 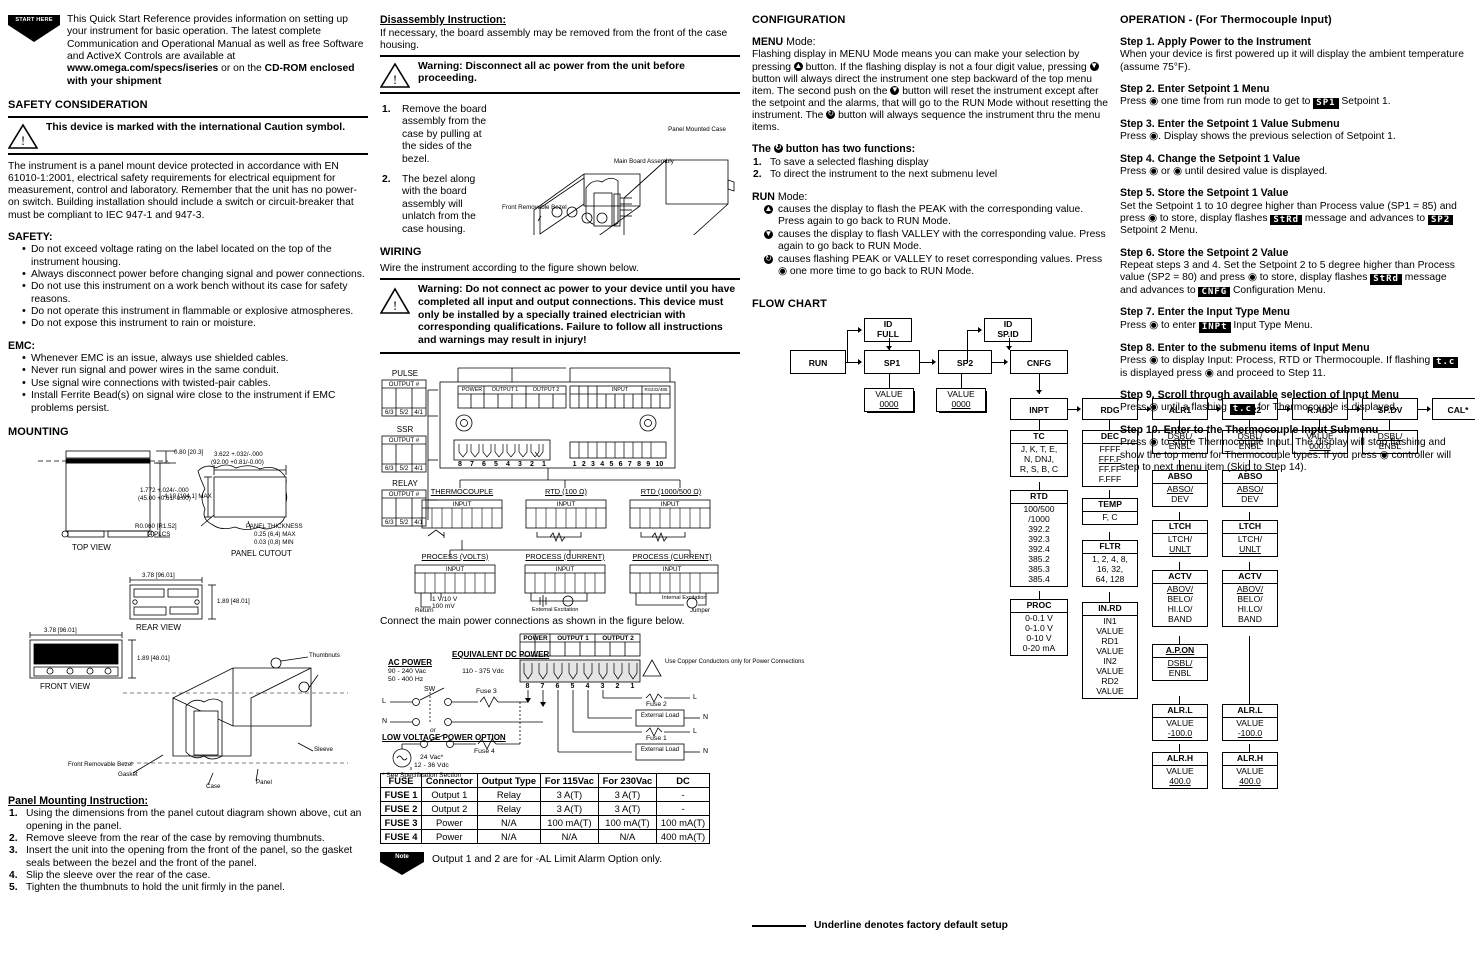 What do you see at coordinates (534, 207) in the screenshot?
I see `label-front-removable-bezel: Front Removable Bezel` at bounding box center [534, 207].